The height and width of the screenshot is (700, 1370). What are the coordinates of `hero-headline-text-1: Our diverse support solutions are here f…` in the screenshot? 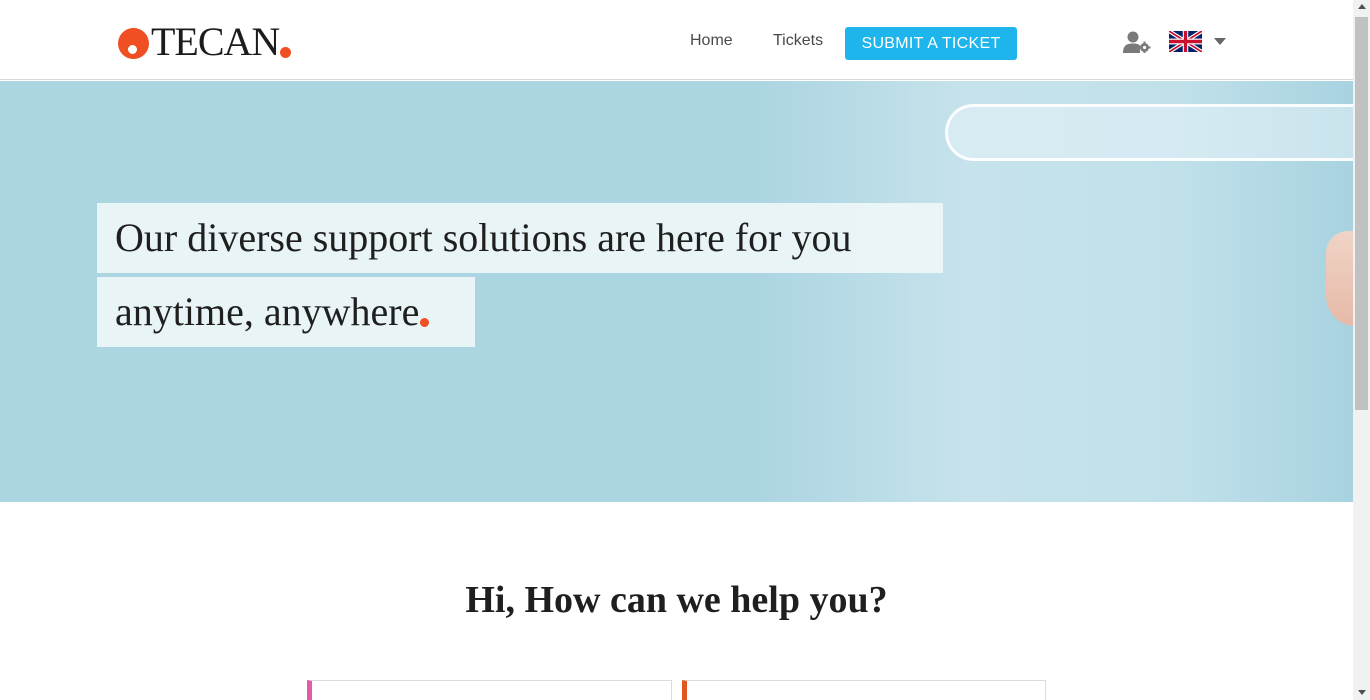 It's located at (483, 237).